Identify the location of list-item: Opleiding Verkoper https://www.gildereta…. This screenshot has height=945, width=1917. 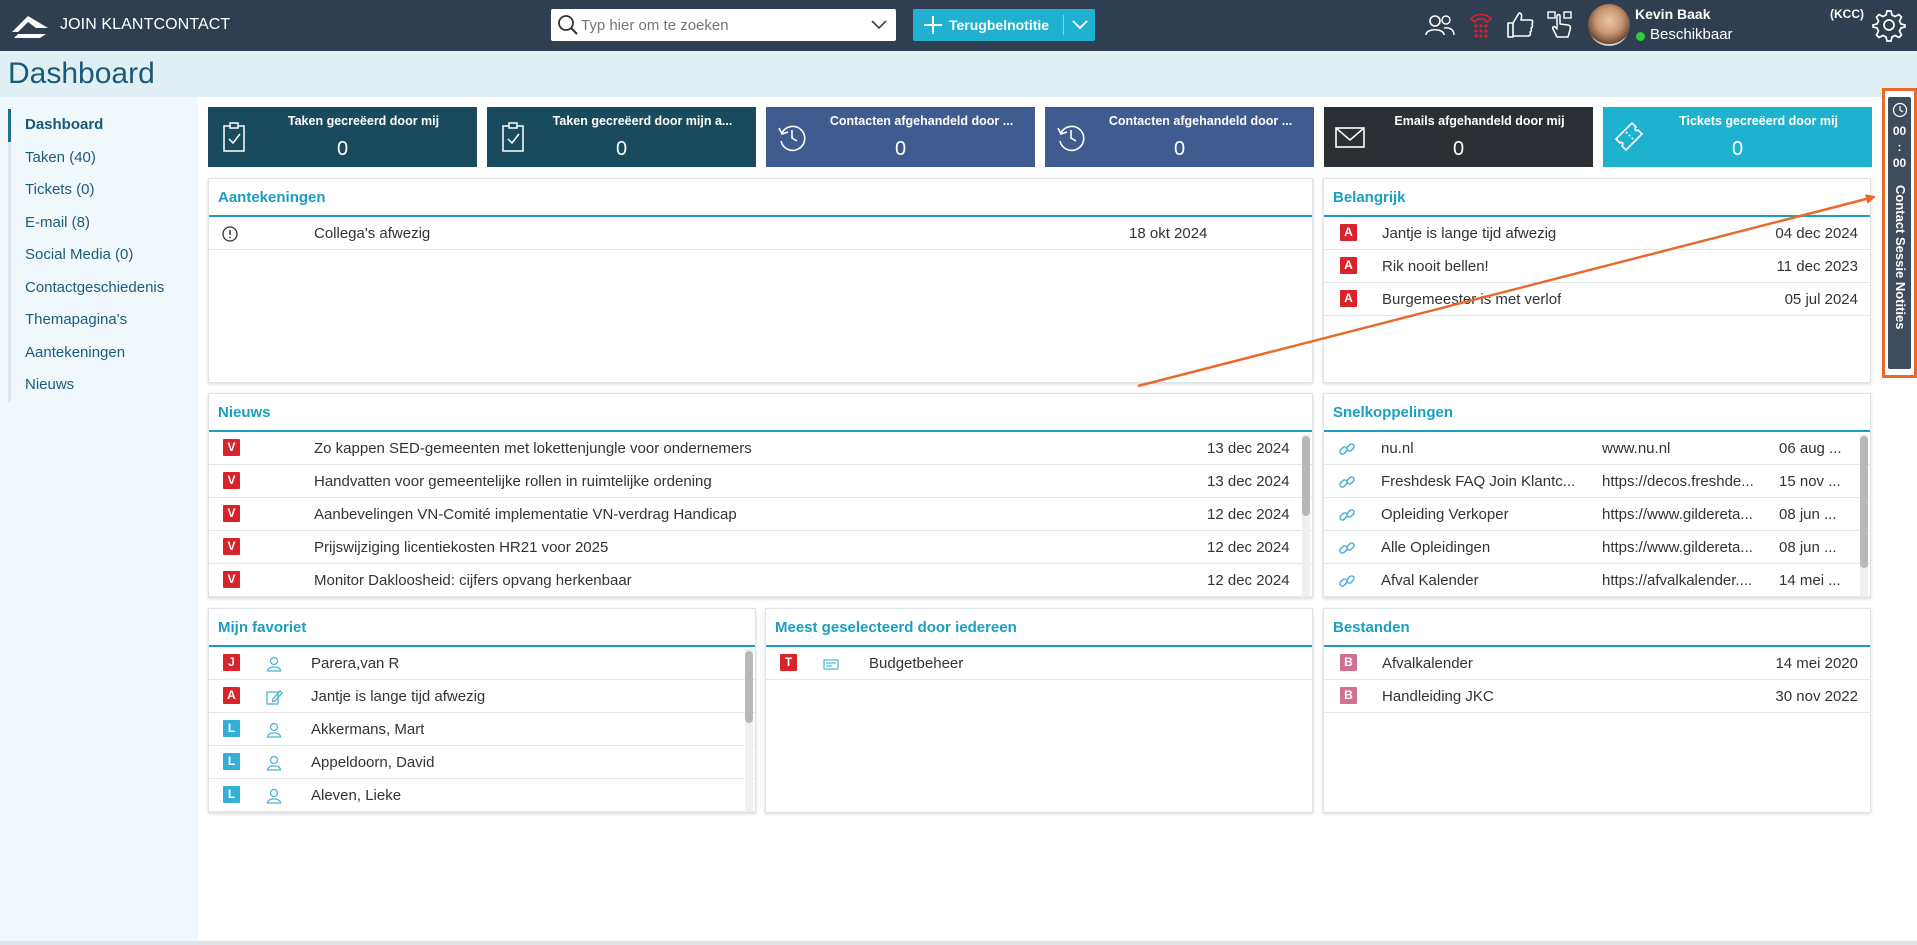
(1597, 514).